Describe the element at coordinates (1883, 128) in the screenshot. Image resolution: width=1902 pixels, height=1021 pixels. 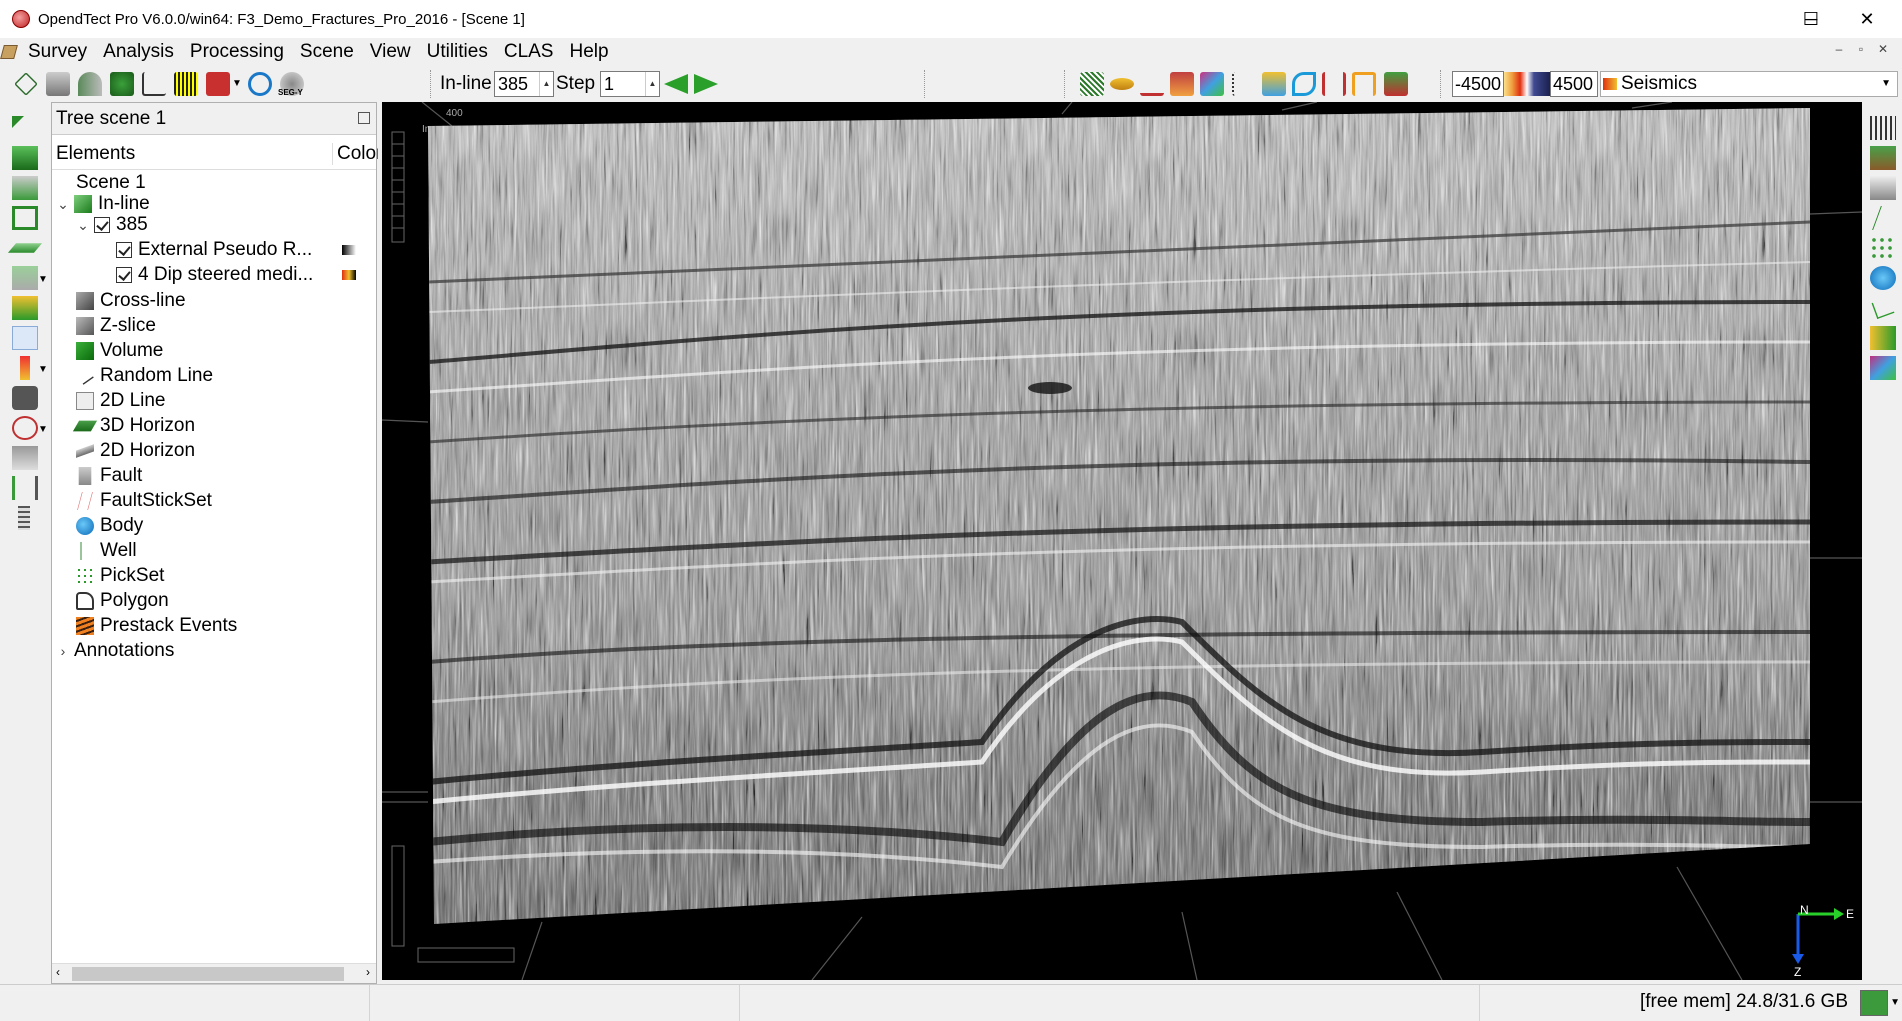
I see `wiggle-icon` at that location.